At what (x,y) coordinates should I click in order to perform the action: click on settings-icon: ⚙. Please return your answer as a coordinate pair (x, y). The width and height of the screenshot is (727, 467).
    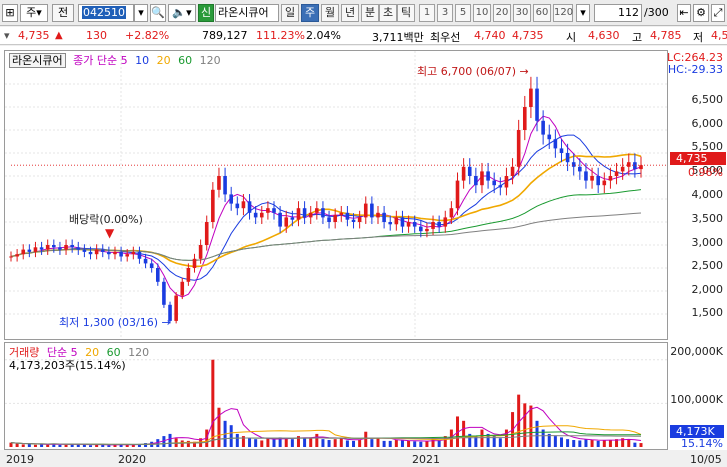
    Looking at the image, I should click on (701, 13).